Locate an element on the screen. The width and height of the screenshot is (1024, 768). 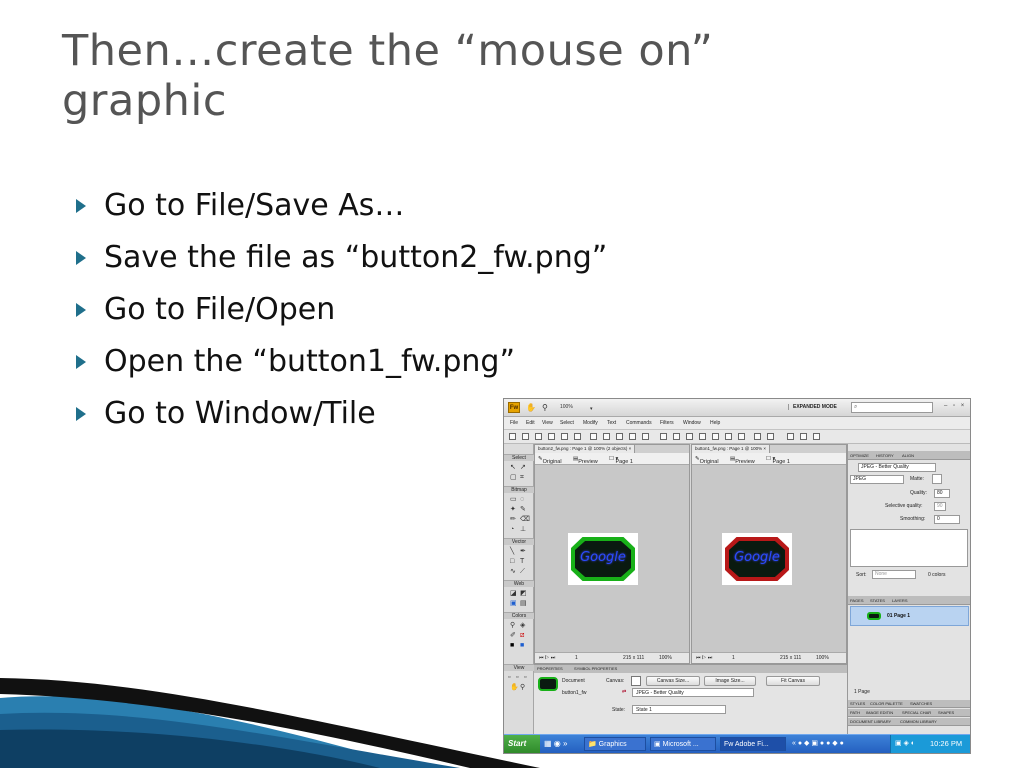
matte-color-swatch is located at coordinates (937, 479).